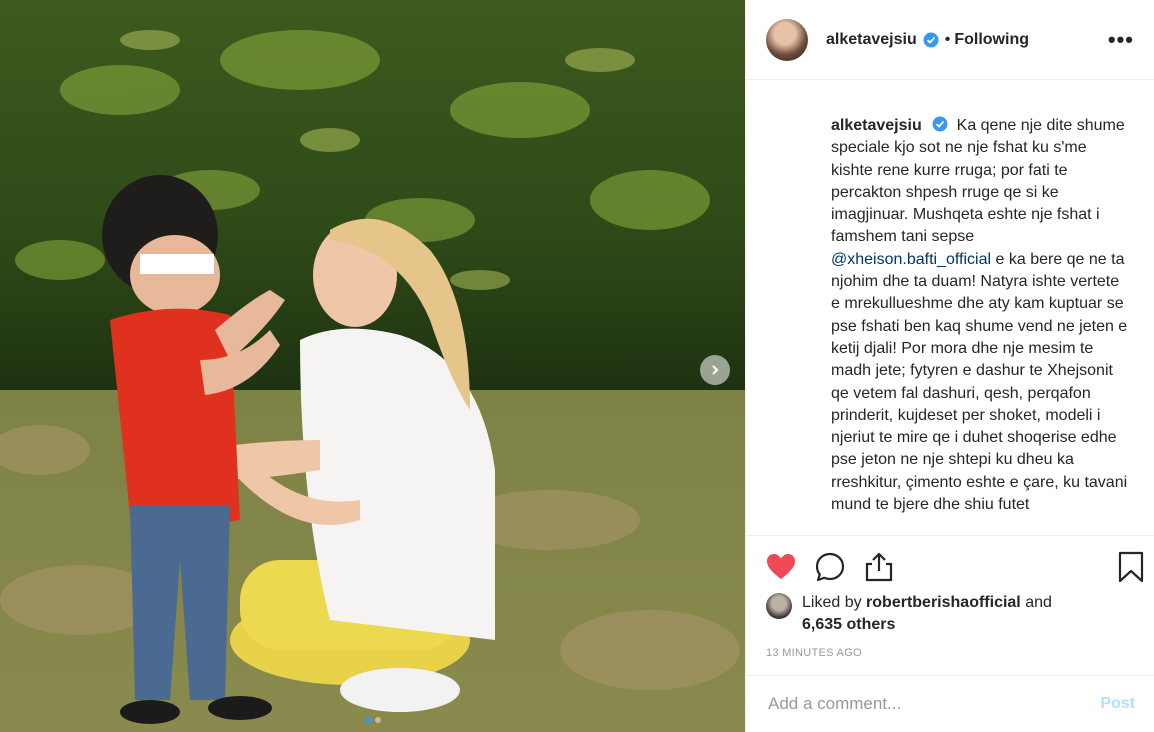 Image resolution: width=1154 pixels, height=732 pixels. I want to click on more-options-icon: •••, so click(1121, 39).